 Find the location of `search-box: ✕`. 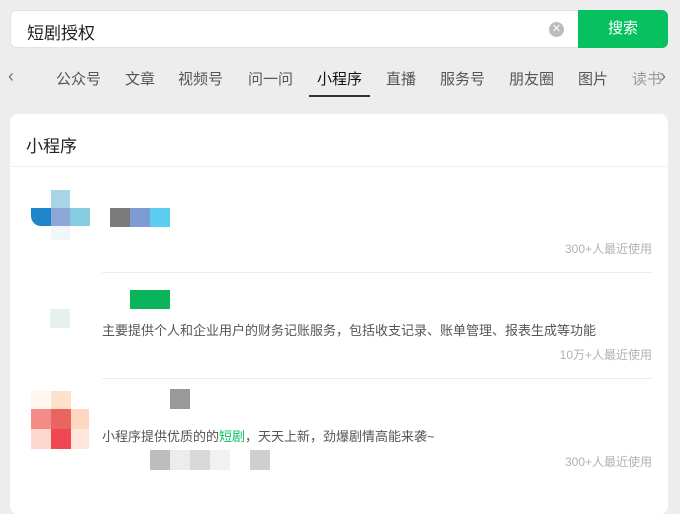

search-box: ✕ is located at coordinates (295, 29).